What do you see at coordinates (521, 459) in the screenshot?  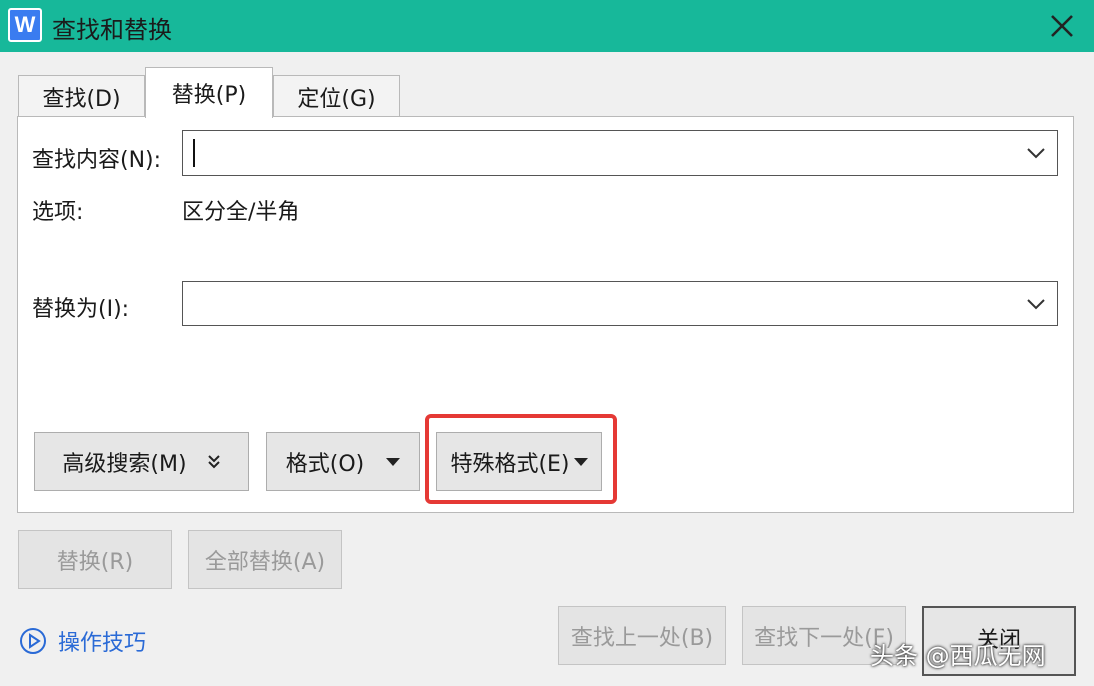 I see `highlight-box` at bounding box center [521, 459].